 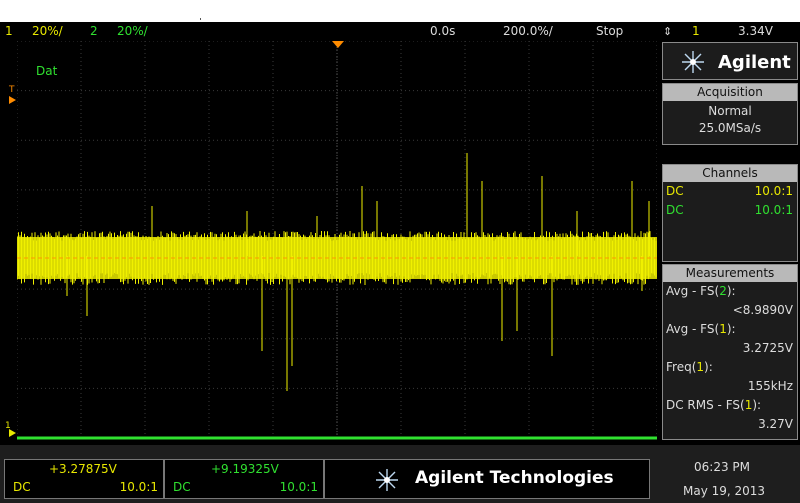 I want to click on measurement-channel: 2, so click(x=723, y=291).